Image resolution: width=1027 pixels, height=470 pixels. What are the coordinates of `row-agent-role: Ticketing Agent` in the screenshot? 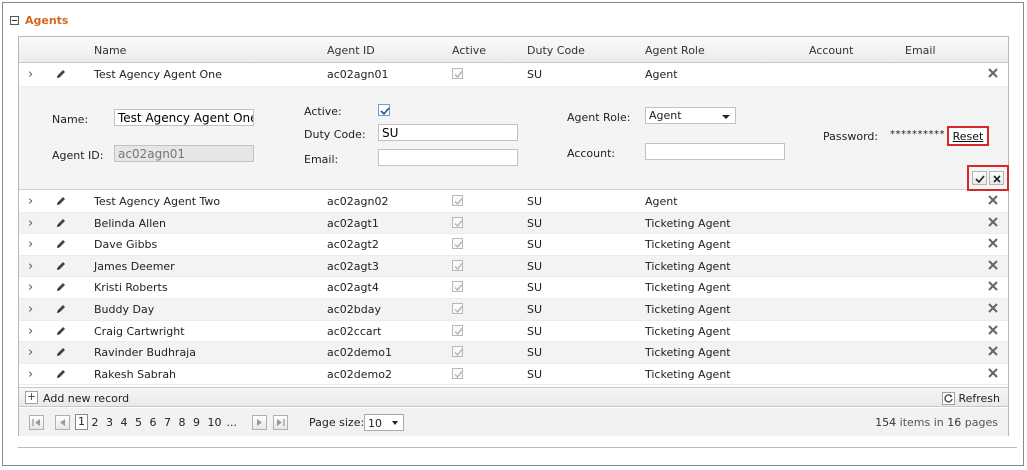 It's located at (688, 353).